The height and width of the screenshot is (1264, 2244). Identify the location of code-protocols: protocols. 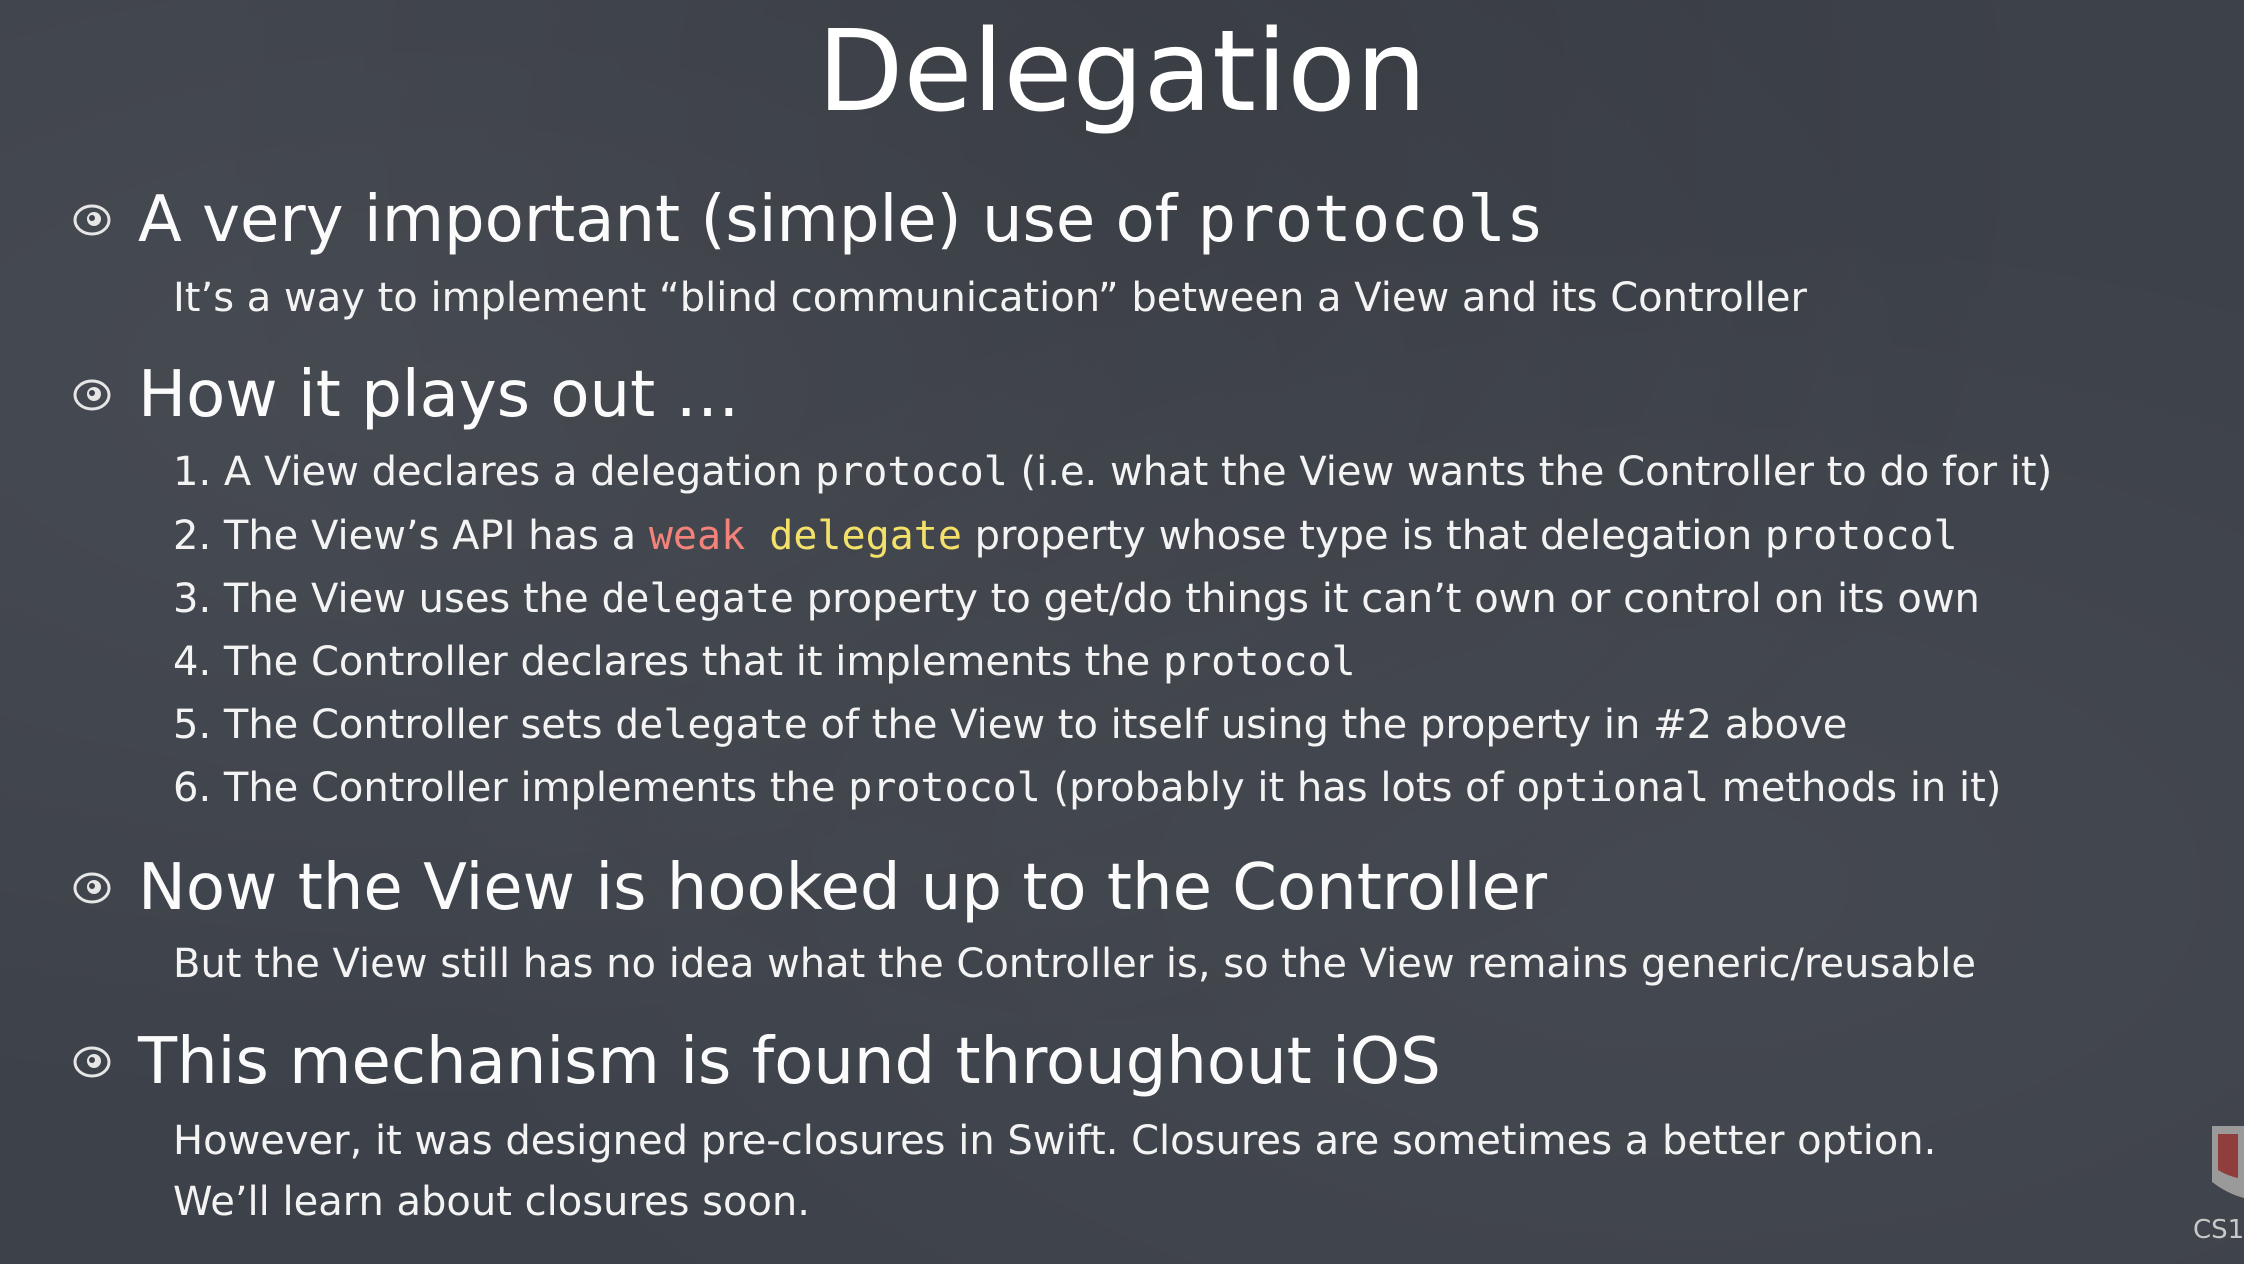
(1371, 220).